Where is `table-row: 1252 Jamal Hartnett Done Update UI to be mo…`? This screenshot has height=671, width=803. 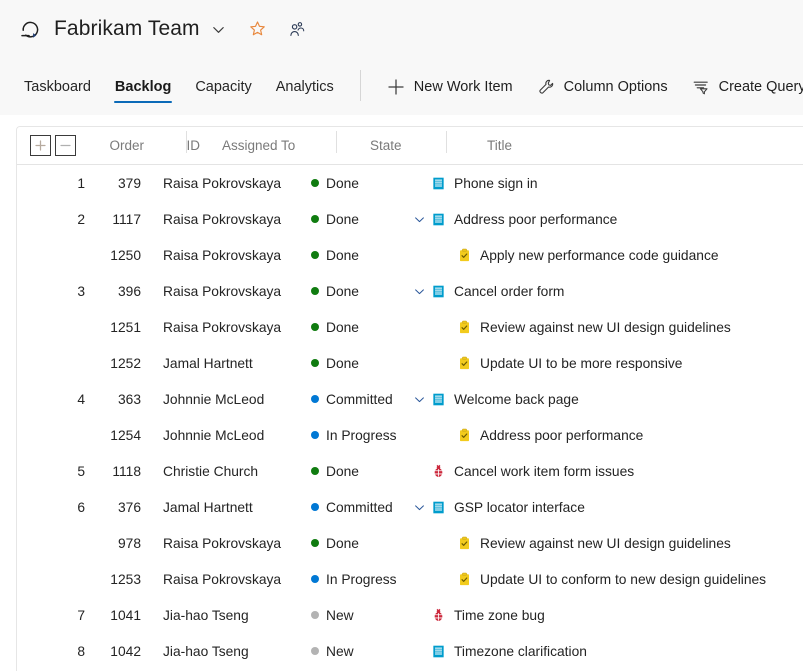
table-row: 1252 Jamal Hartnett Done Update UI to be mo… is located at coordinates (410, 363).